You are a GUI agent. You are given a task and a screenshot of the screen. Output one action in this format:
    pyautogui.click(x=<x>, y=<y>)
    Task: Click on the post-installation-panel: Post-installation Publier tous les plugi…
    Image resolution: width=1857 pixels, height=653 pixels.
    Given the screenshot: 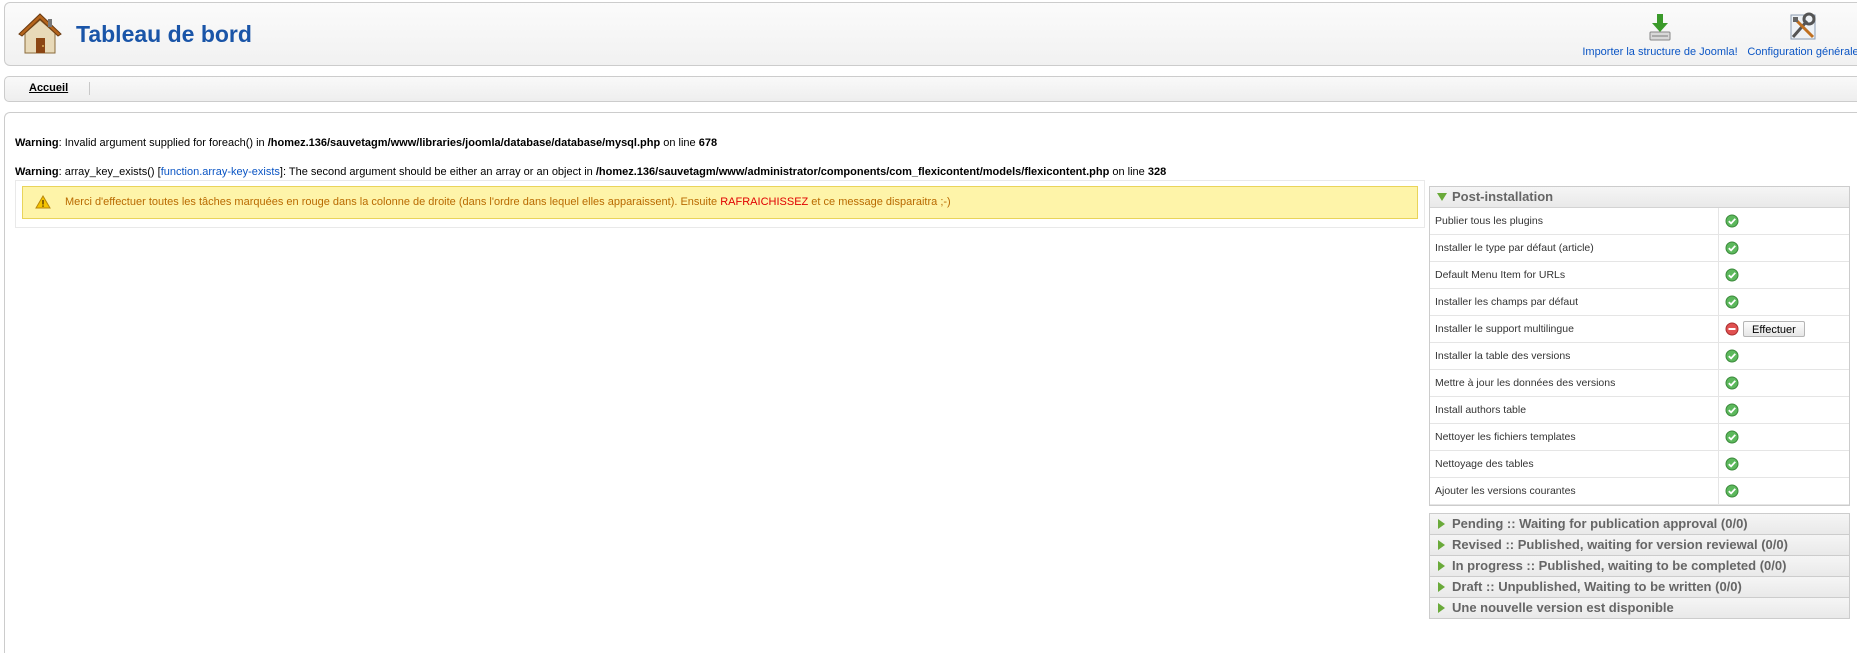 What is the action you would take?
    pyautogui.click(x=1639, y=346)
    